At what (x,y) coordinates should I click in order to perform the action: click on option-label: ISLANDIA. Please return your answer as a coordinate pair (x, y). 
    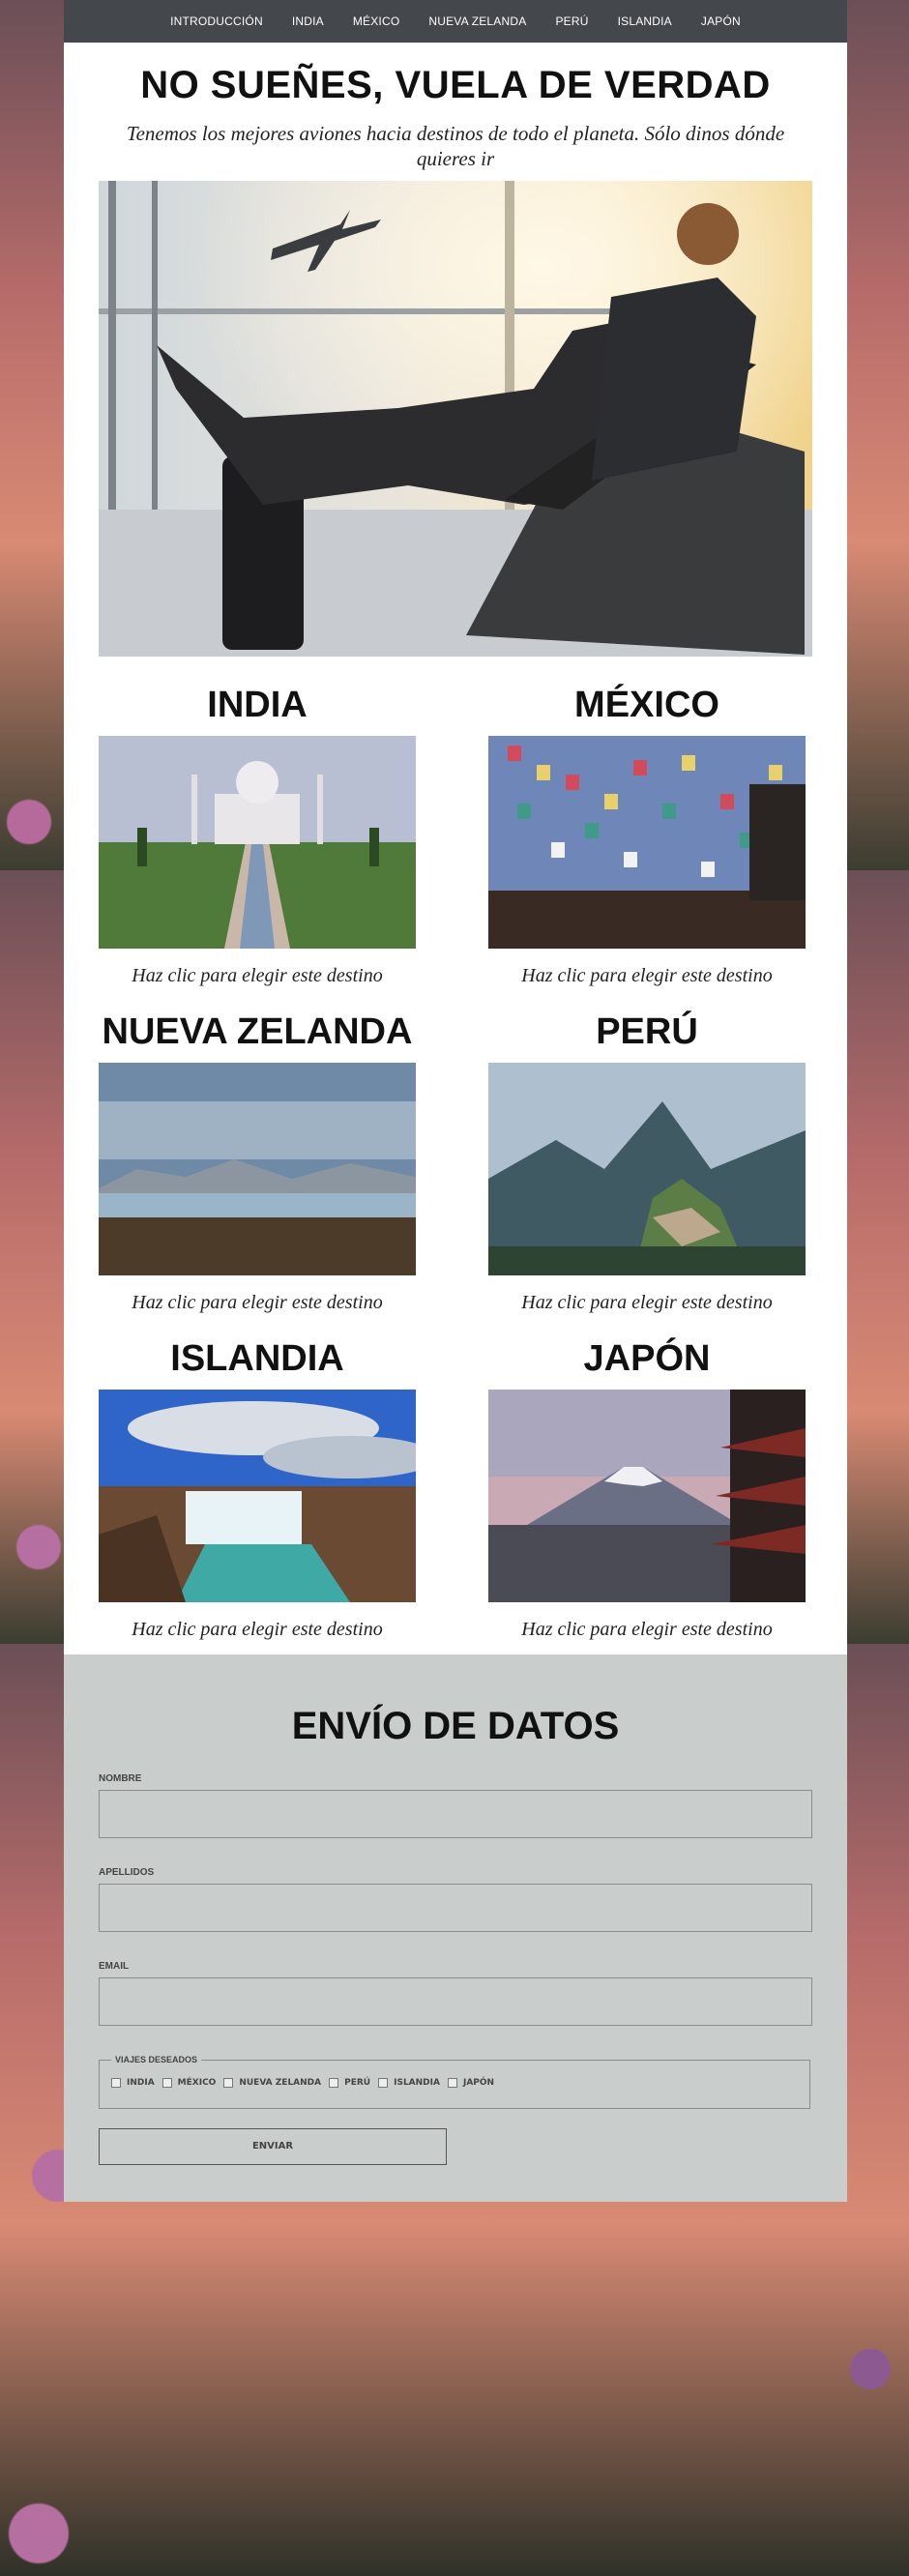
    Looking at the image, I should click on (417, 2083).